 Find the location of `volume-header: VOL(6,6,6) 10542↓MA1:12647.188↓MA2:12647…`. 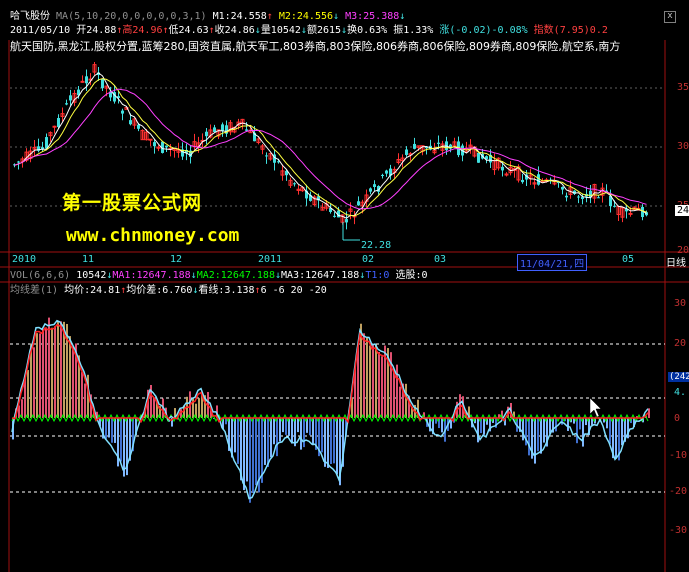

volume-header: VOL(6,6,6) 10542↓MA1:12647.188↓MA2:12647… is located at coordinates (219, 275).